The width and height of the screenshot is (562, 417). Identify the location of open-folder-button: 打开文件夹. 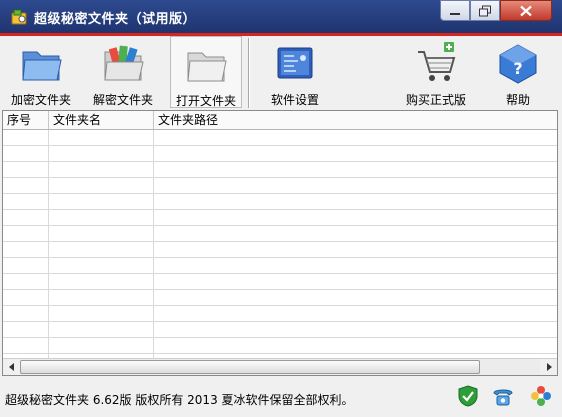
(206, 72).